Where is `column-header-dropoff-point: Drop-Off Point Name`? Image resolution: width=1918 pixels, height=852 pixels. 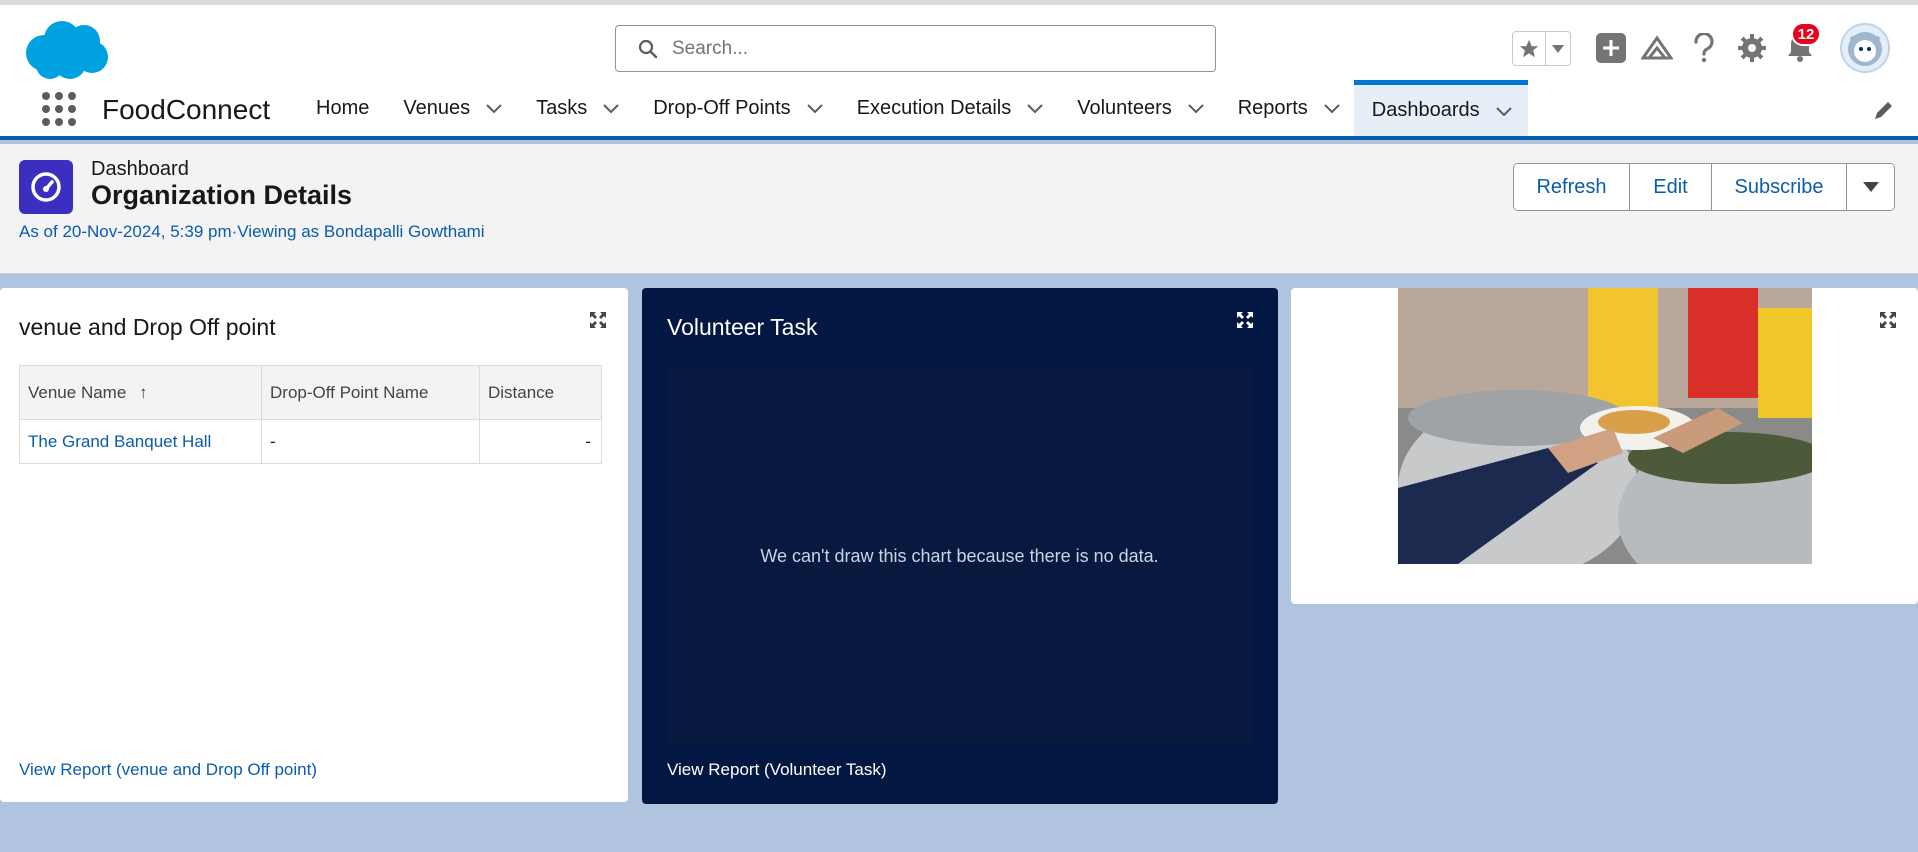 column-header-dropoff-point: Drop-Off Point Name is located at coordinates (370, 392).